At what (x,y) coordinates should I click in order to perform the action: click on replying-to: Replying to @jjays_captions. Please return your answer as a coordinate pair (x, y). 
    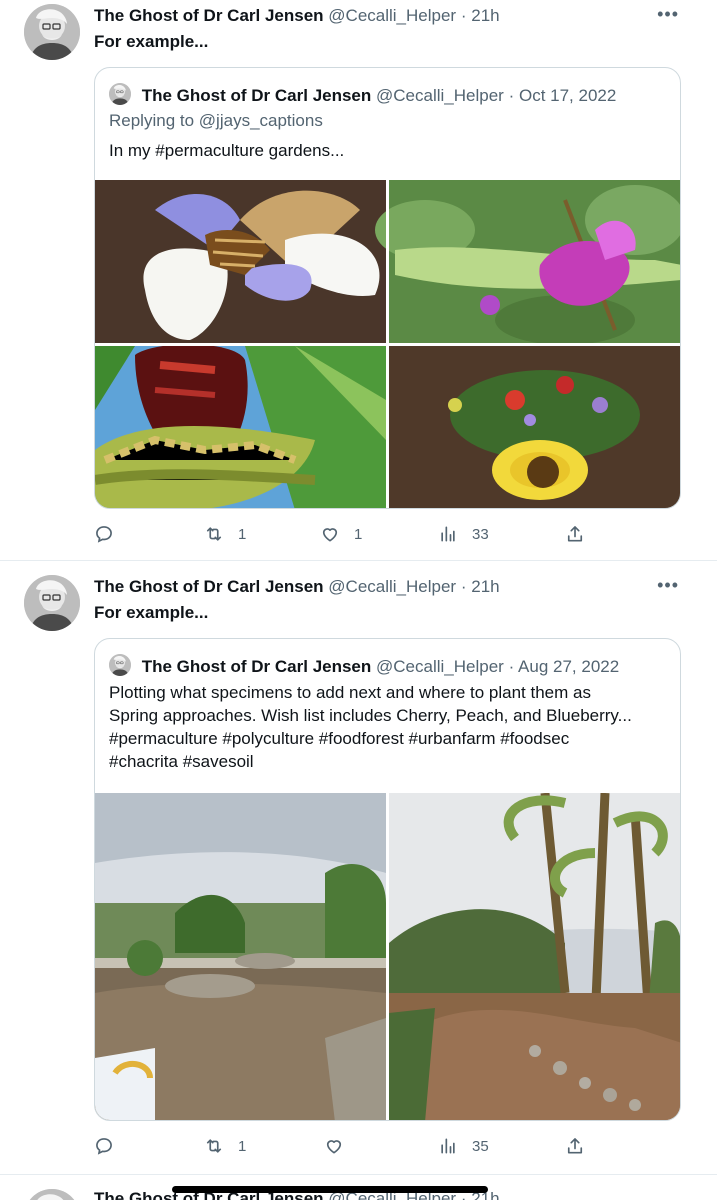
    Looking at the image, I should click on (216, 121).